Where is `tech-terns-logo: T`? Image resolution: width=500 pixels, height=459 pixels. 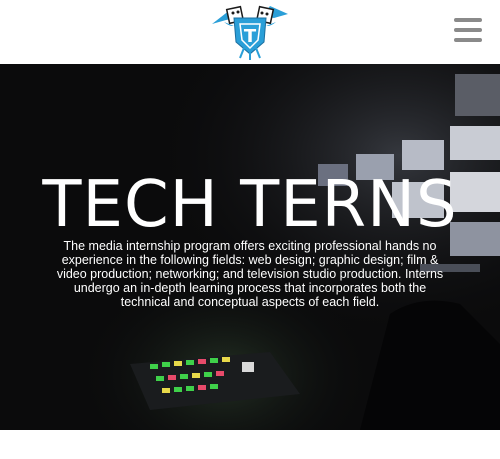 tech-terns-logo: T is located at coordinates (250, 31).